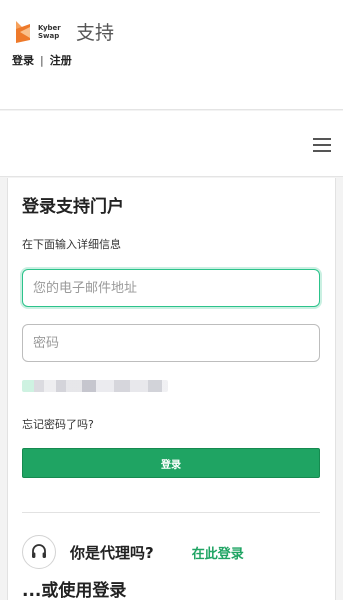  What do you see at coordinates (322, 145) in the screenshot?
I see `hamburger-menu-icon` at bounding box center [322, 145].